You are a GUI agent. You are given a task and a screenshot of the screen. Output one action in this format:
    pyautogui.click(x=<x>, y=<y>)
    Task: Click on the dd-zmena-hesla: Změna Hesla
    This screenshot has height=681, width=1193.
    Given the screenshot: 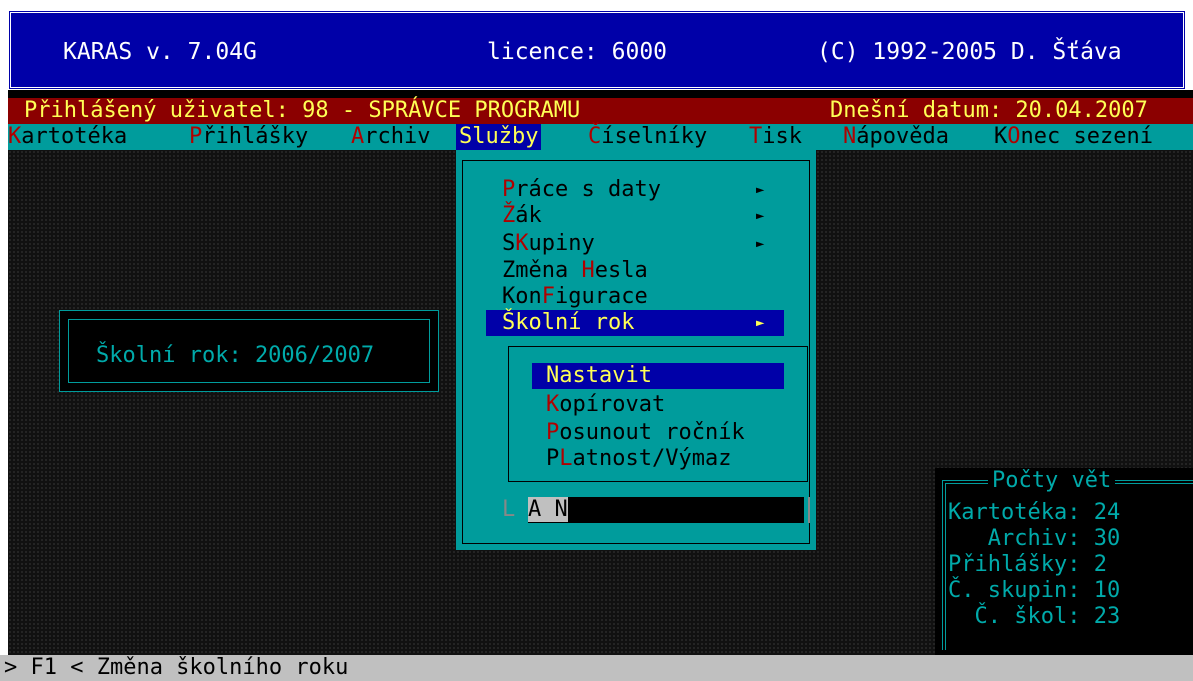 What is the action you would take?
    pyautogui.click(x=575, y=271)
    